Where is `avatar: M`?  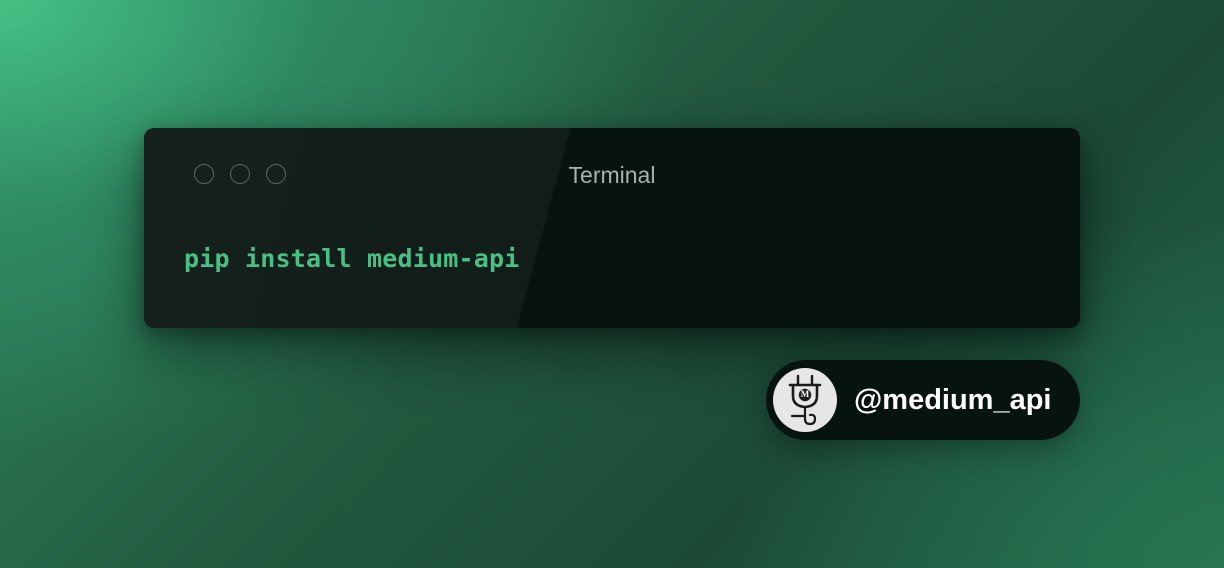 avatar: M is located at coordinates (805, 400).